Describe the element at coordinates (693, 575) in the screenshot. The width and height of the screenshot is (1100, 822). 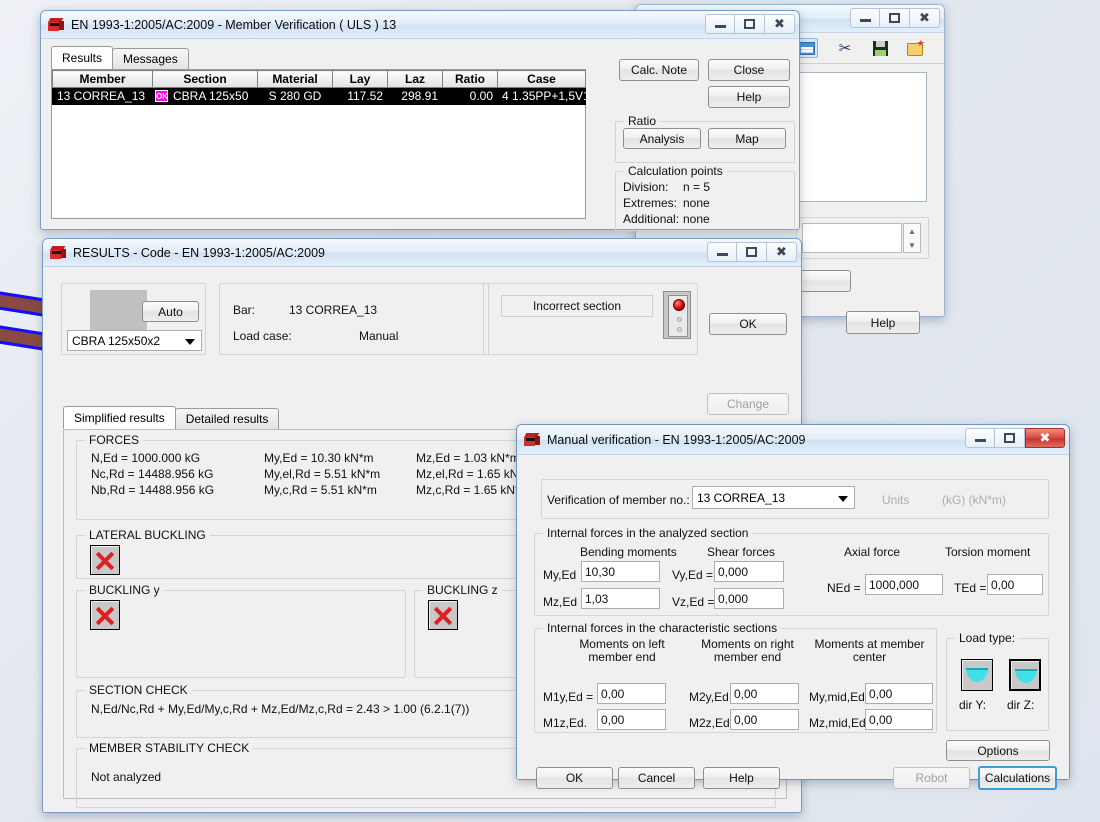
I see `vy-ed-label: Vy,Ed =` at that location.